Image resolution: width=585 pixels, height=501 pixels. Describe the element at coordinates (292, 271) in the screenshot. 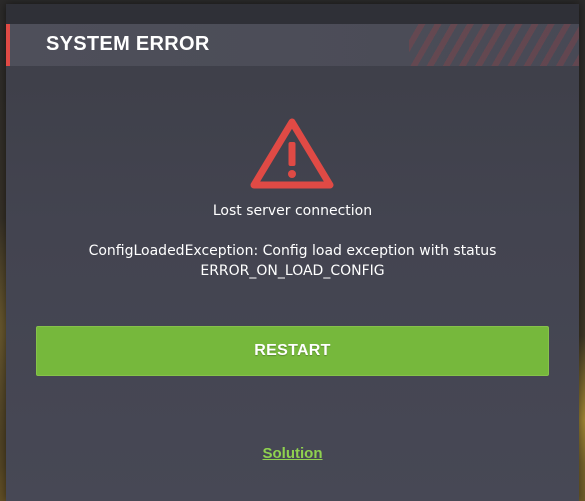

I see `error-detail-line-2: ERROR_ON_LOAD_CONFIG` at that location.